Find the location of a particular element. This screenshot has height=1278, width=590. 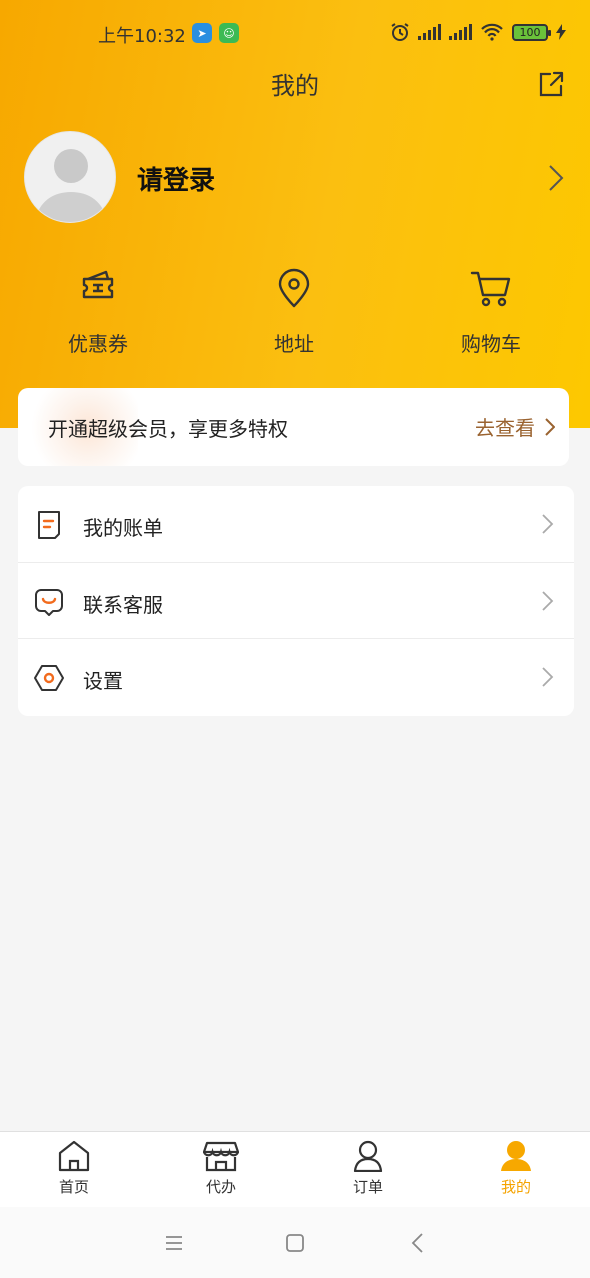

tab-label: 首页 is located at coordinates (73, 1187).